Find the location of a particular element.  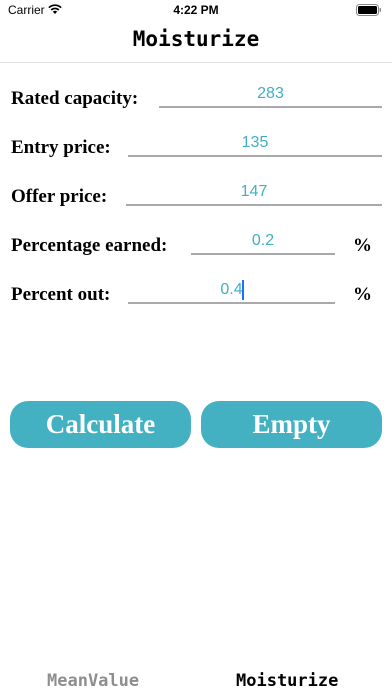

offer-price-input is located at coordinates (254, 193).